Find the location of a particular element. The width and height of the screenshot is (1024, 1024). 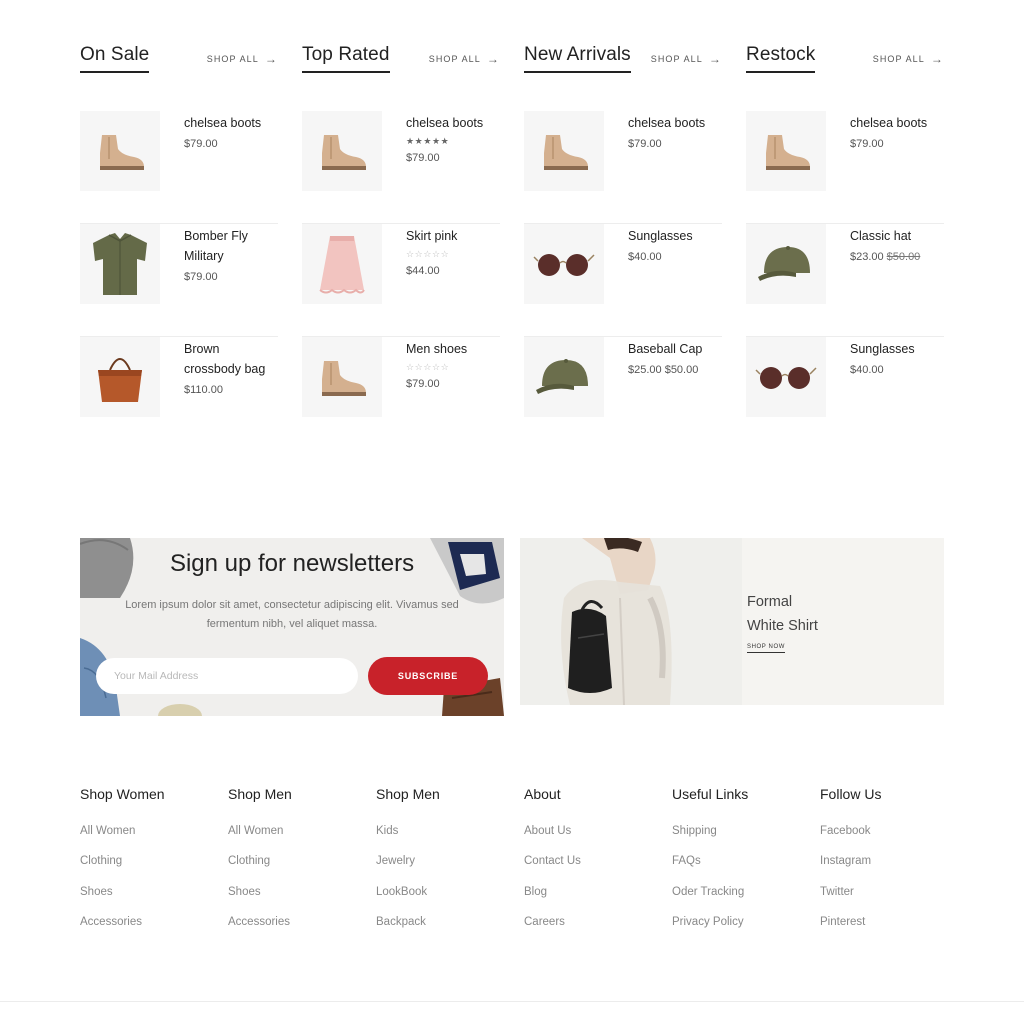

shop-now-link: SHOP NOW is located at coordinates (766, 648).